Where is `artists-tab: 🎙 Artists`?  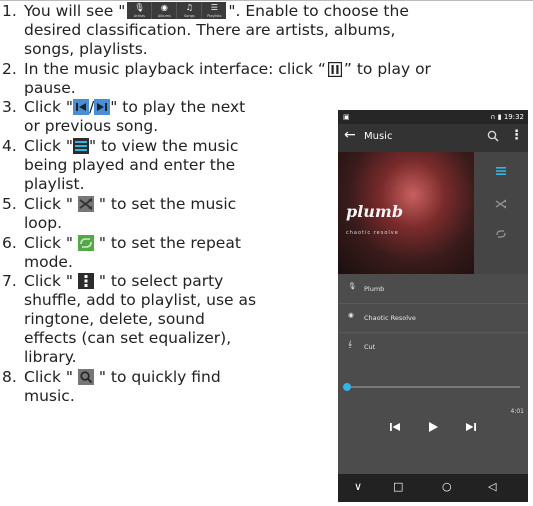 artists-tab: 🎙 Artists is located at coordinates (140, 10).